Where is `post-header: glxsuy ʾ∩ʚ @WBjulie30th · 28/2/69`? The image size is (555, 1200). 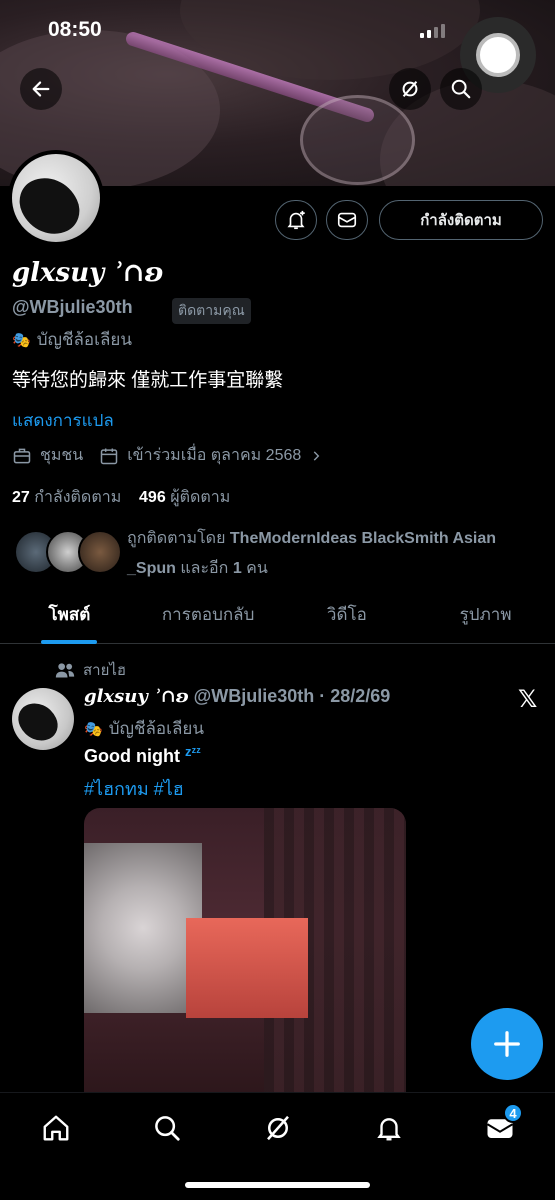
post-header: glxsuy ʾ∩ʚ @WBjulie30th · 28/2/69 is located at coordinates (237, 696).